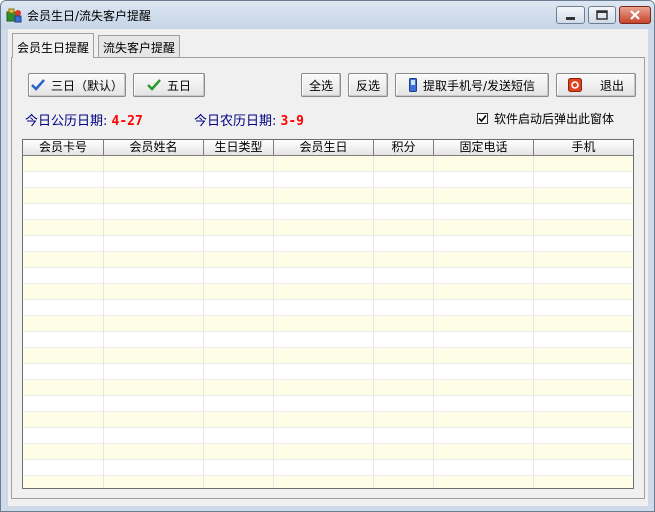 This screenshot has width=655, height=512. I want to click on column-header-points: 积分, so click(404, 148).